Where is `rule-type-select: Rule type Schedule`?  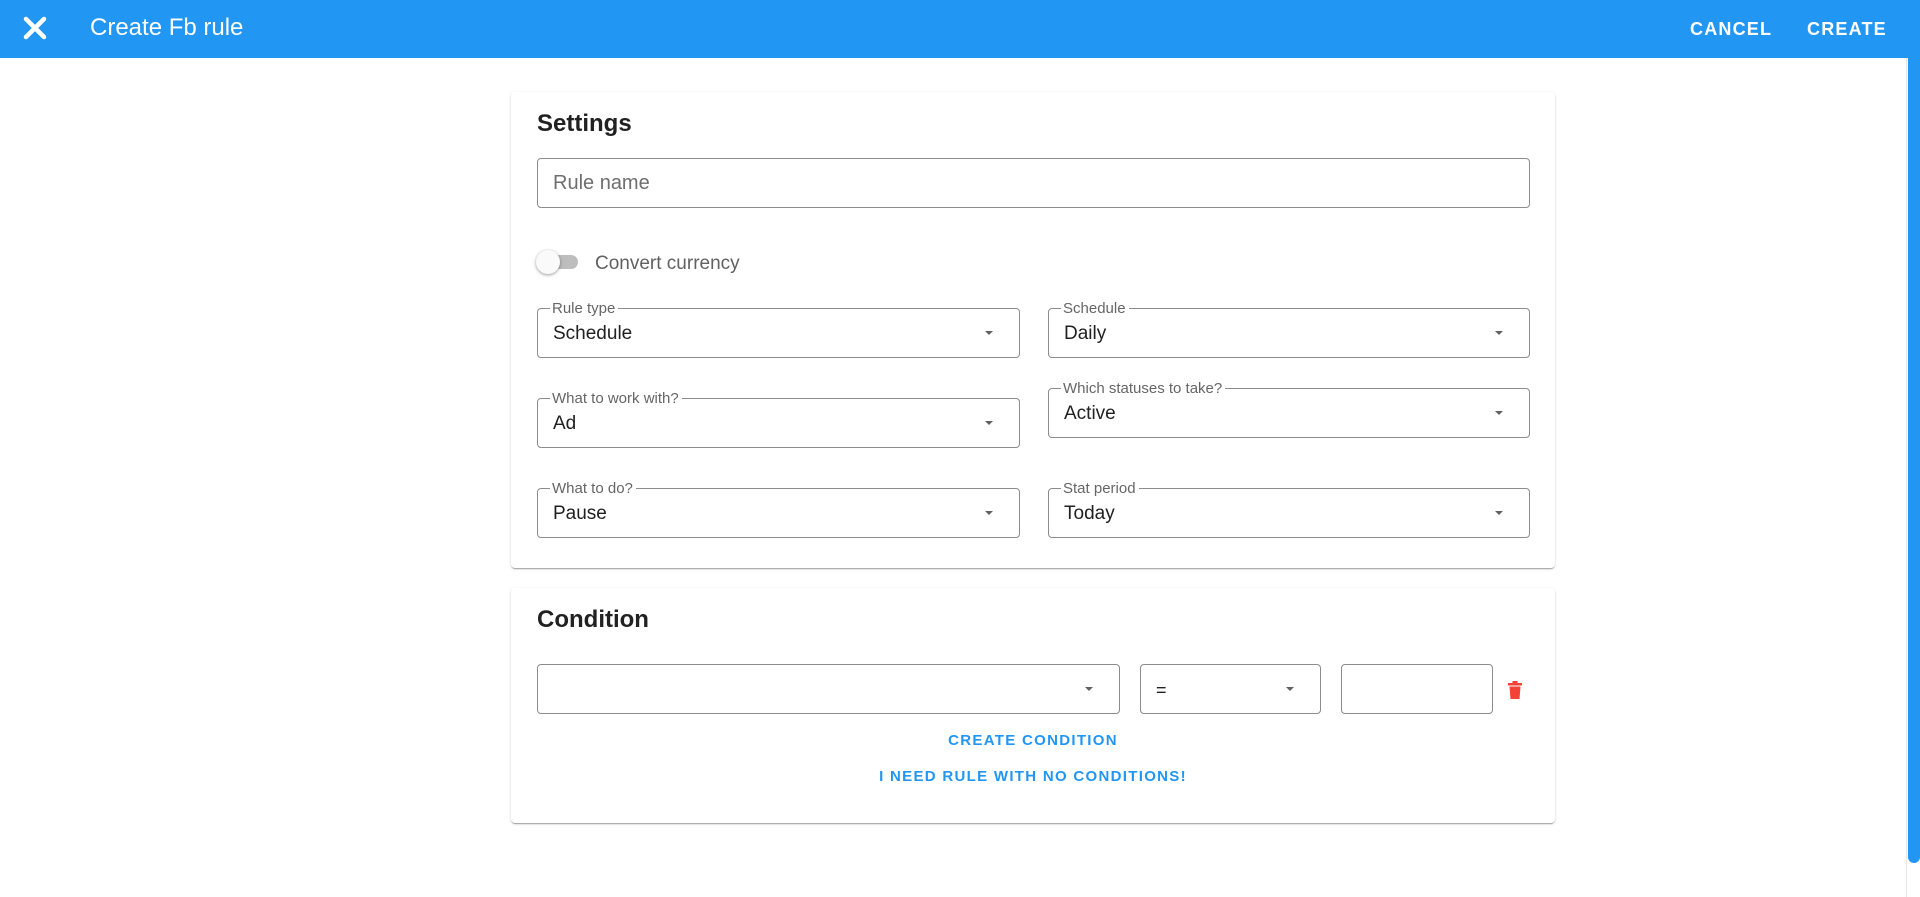 rule-type-select: Rule type Schedule is located at coordinates (778, 329).